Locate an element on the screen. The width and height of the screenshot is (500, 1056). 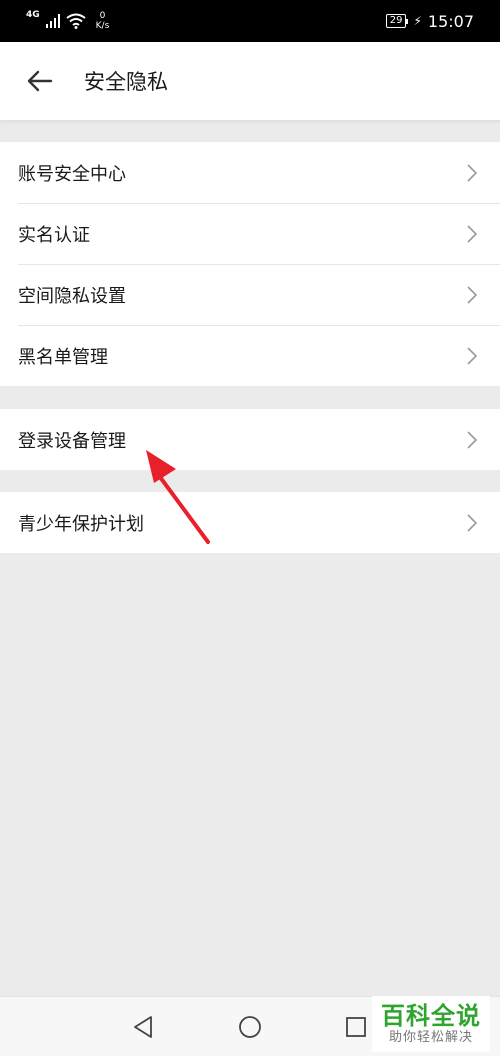
network-speed: 0 K/s is located at coordinates (103, 21).